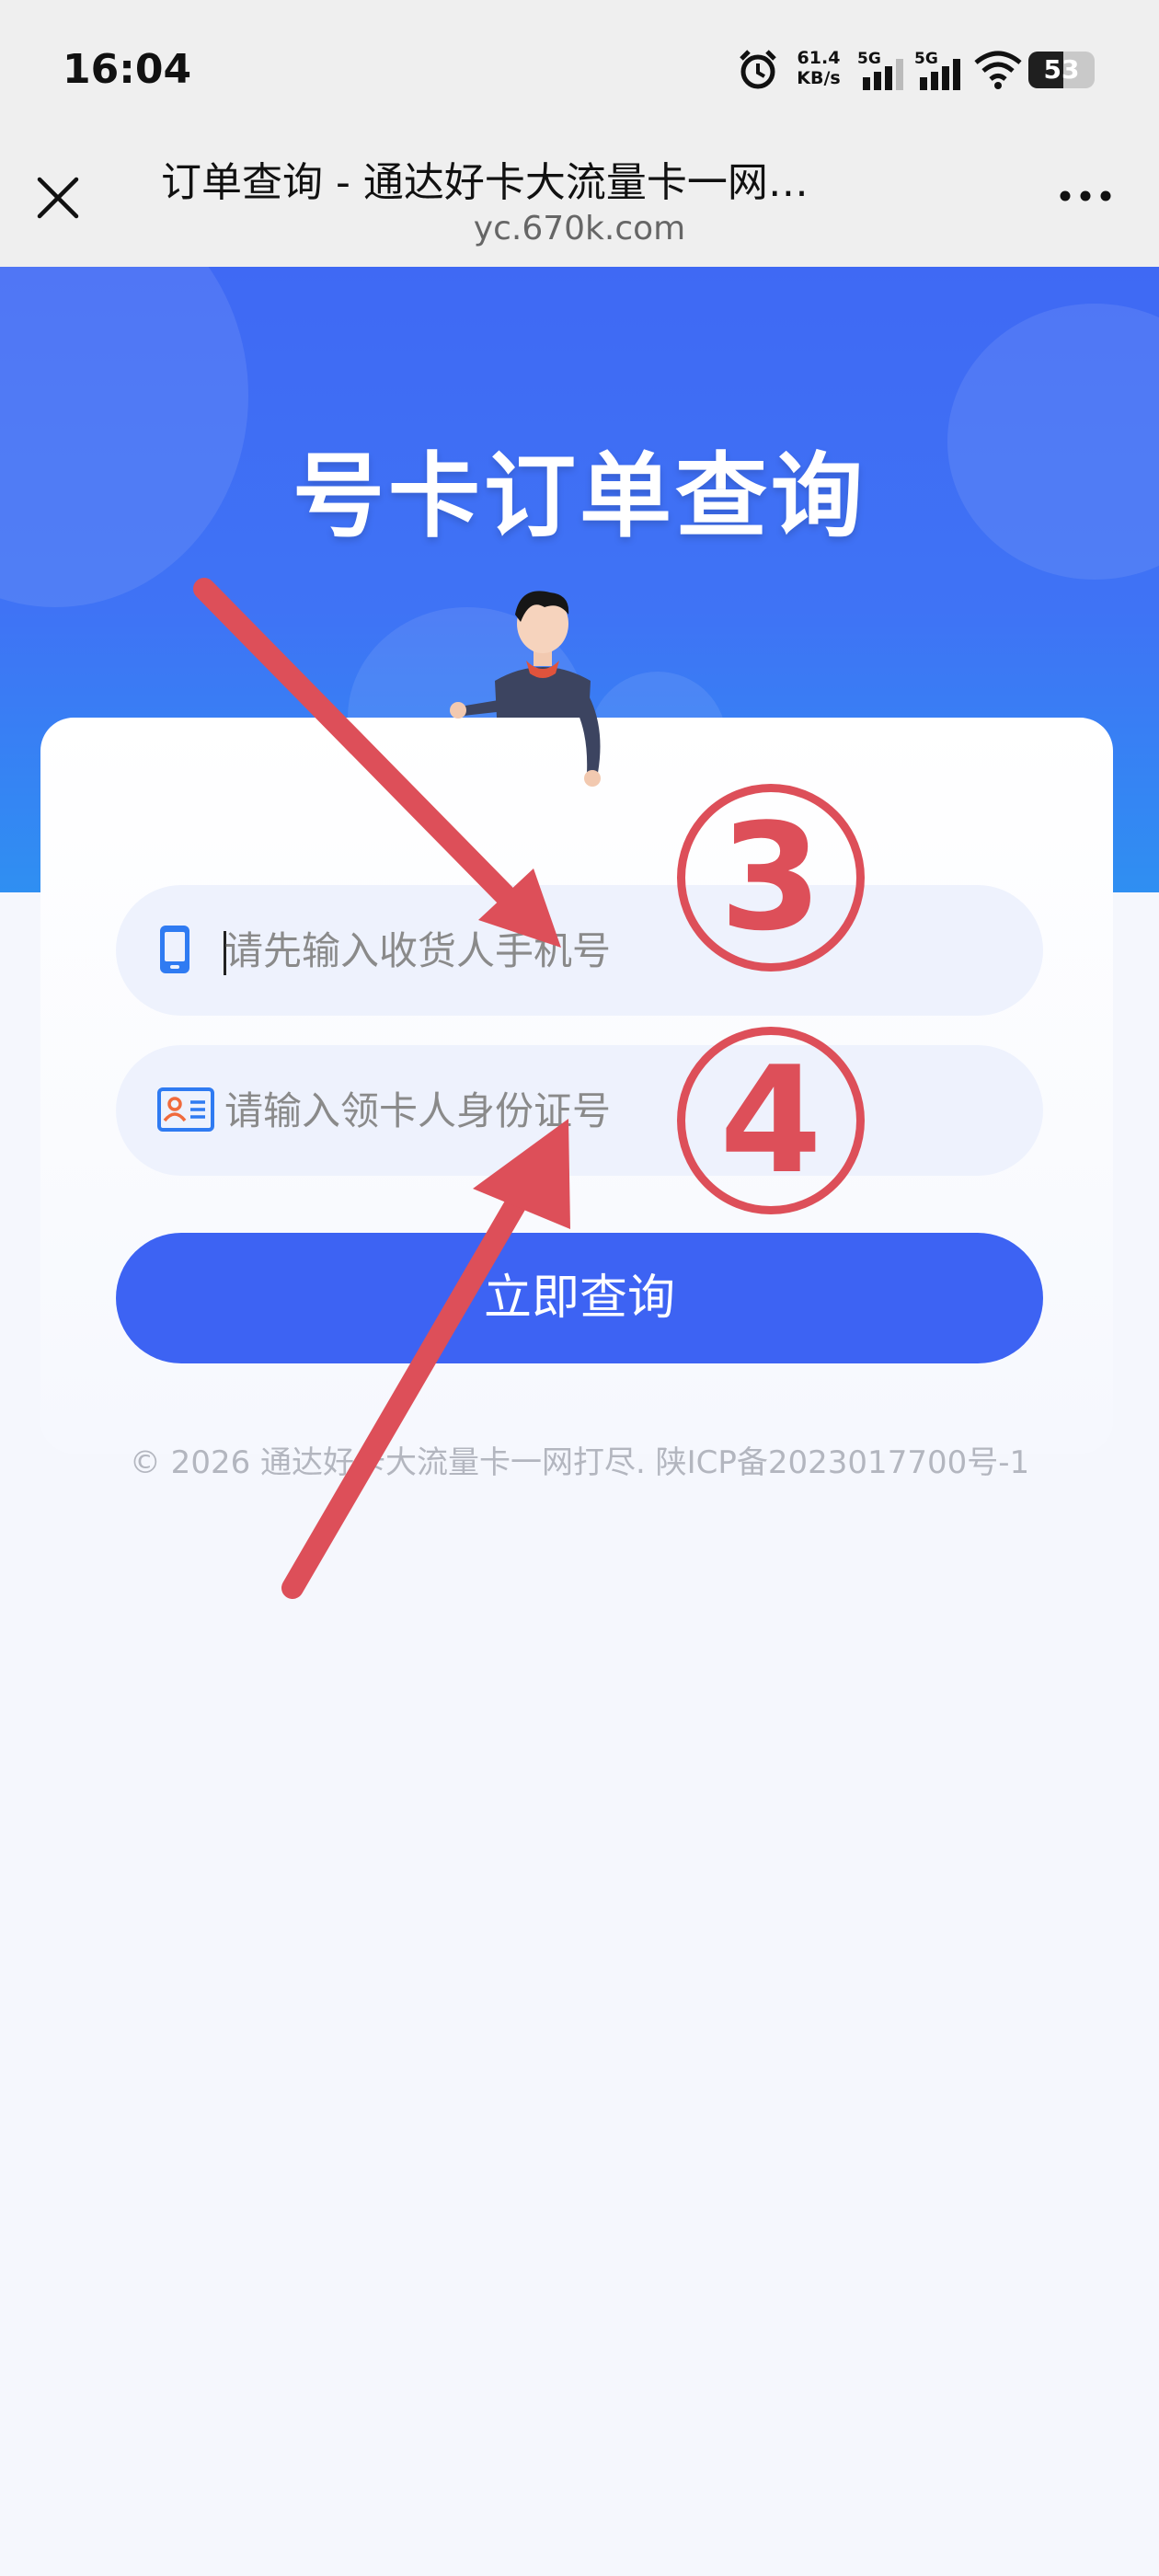 This screenshot has width=1159, height=2576. What do you see at coordinates (579, 496) in the screenshot?
I see `hero-title: 号卡订单查询` at bounding box center [579, 496].